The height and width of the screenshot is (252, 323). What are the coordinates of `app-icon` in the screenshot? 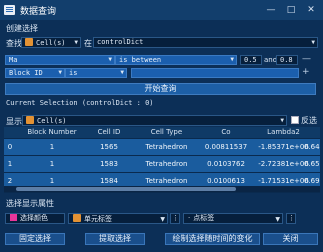 It's located at (9, 10).